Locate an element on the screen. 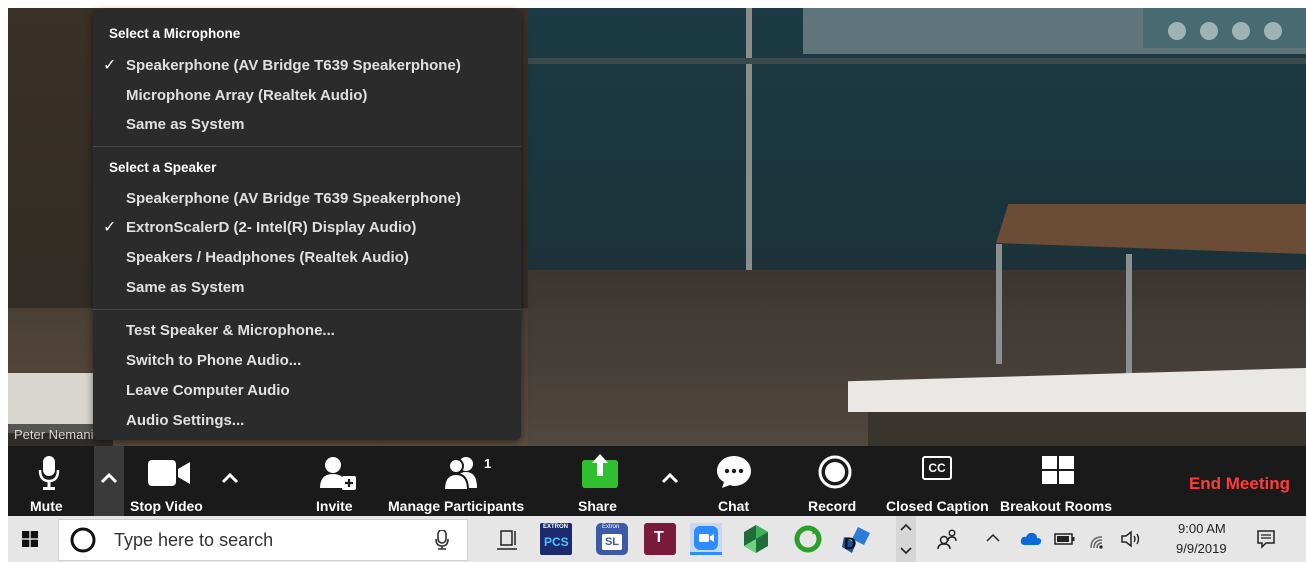 Image resolution: width=1306 pixels, height=562 pixels. record-button: Record is located at coordinates (836, 481).